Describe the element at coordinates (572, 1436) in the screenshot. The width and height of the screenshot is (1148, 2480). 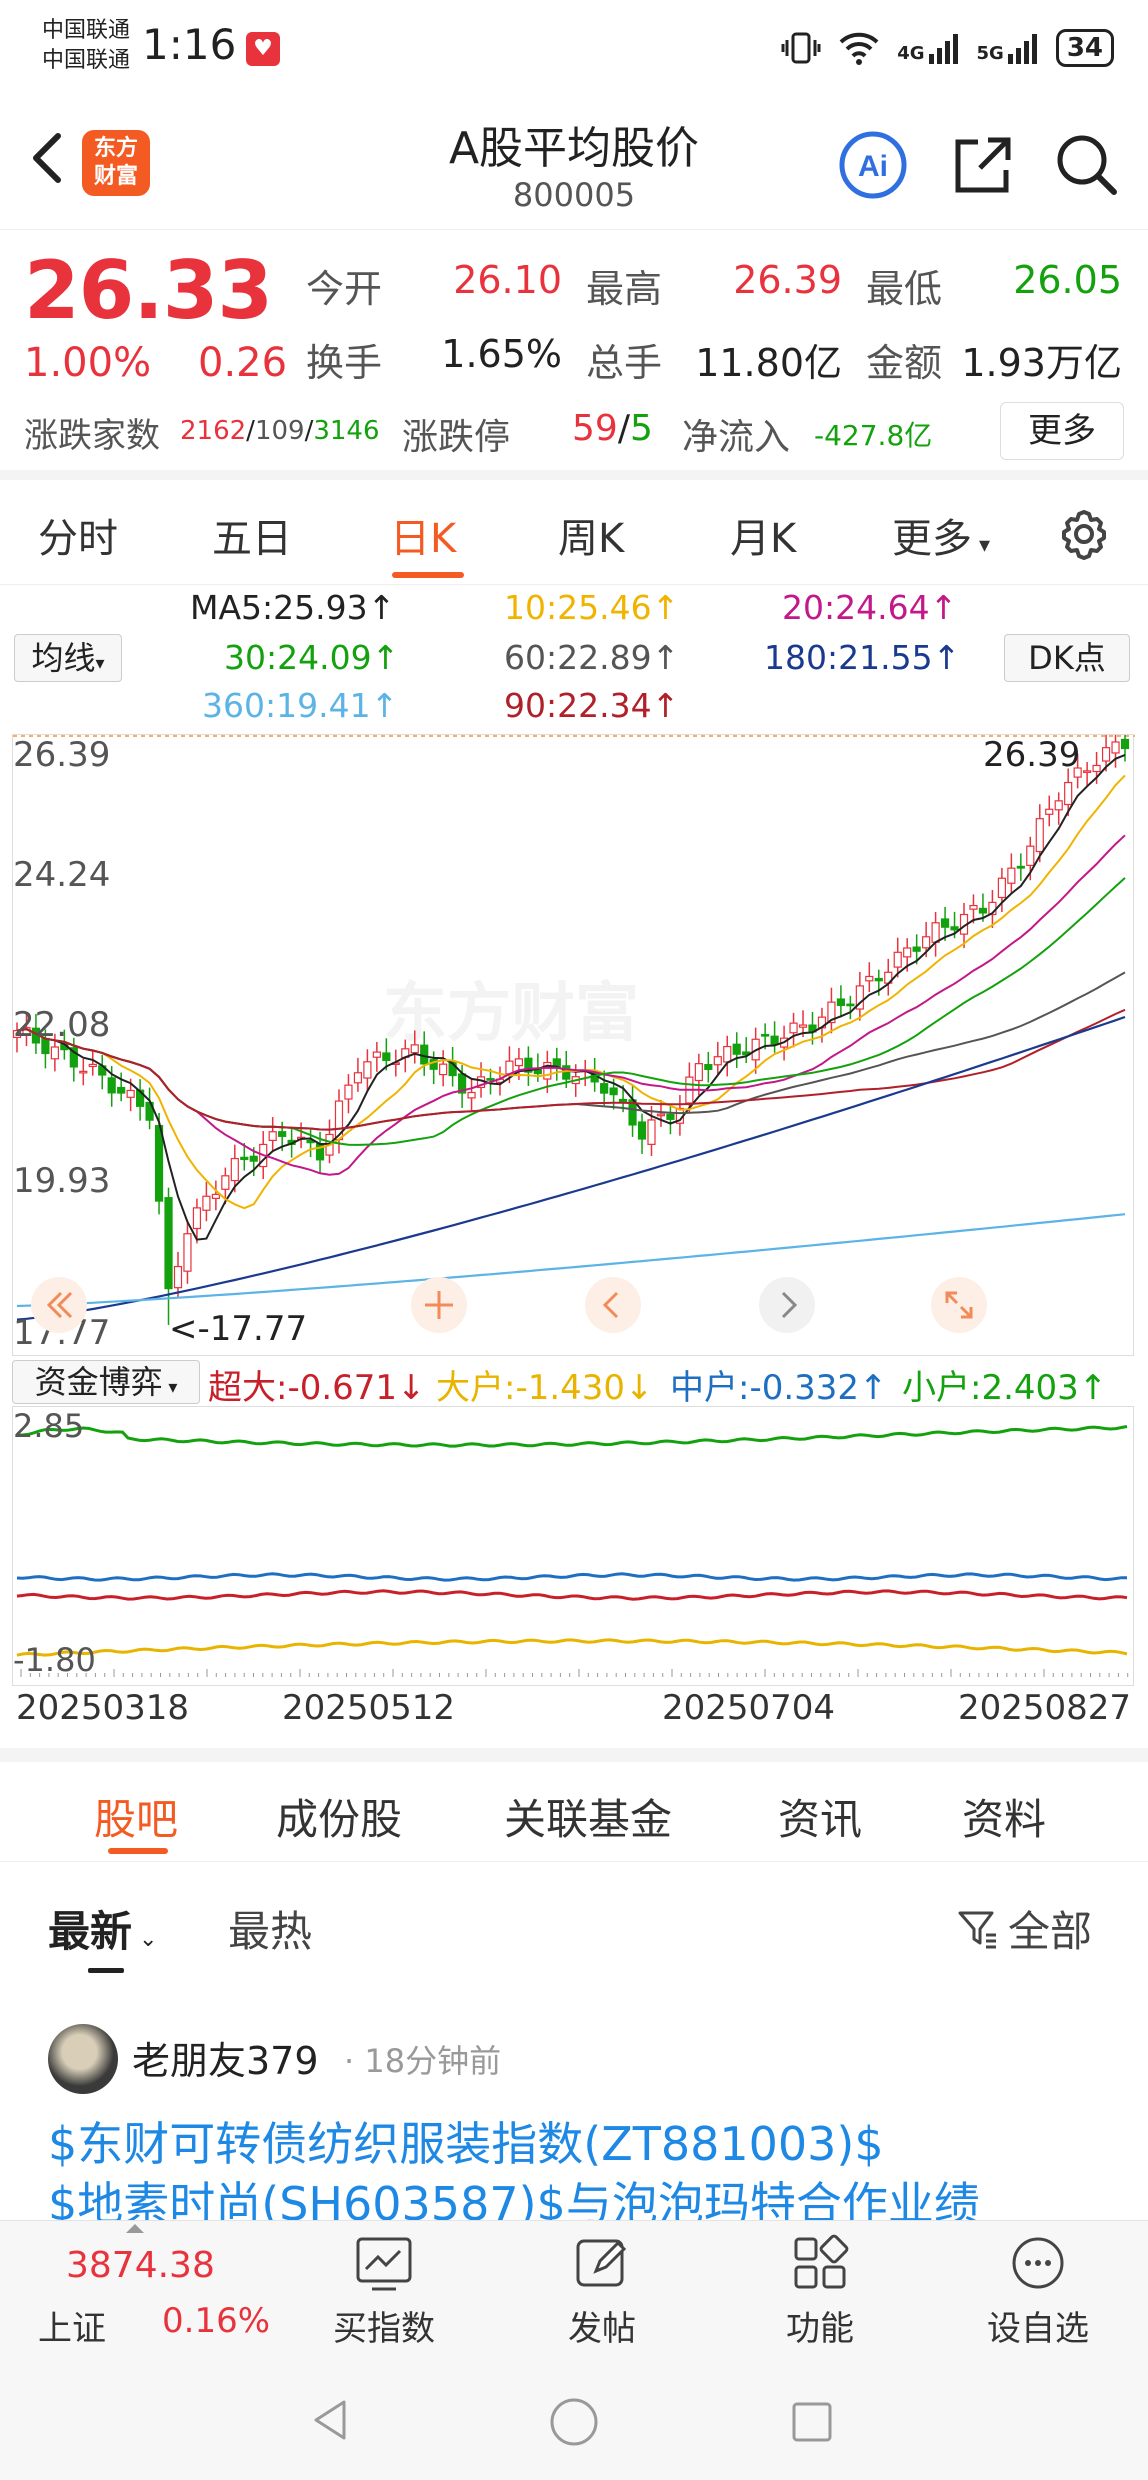
I see `capital-flow-line` at that location.